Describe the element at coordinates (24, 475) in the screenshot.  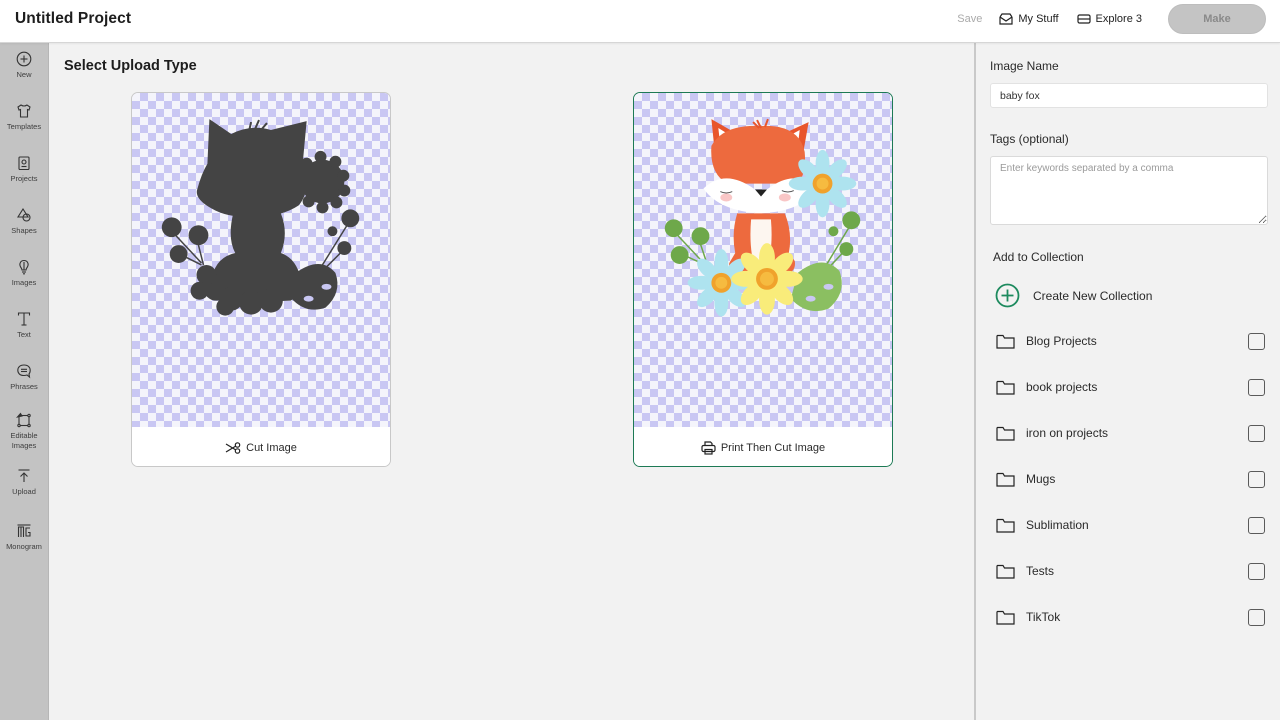
I see `upload-icon` at that location.